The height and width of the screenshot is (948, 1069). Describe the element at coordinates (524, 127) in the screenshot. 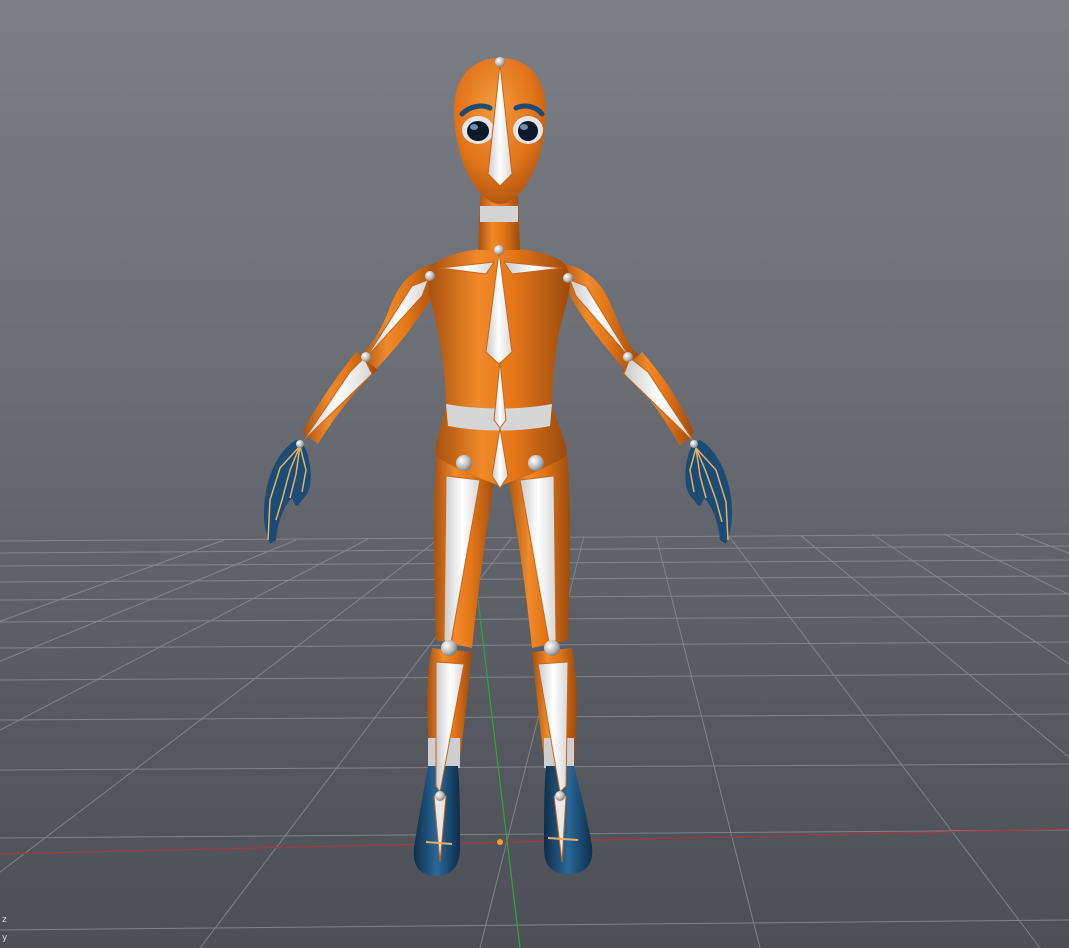

I see `right-eye-highlight` at that location.